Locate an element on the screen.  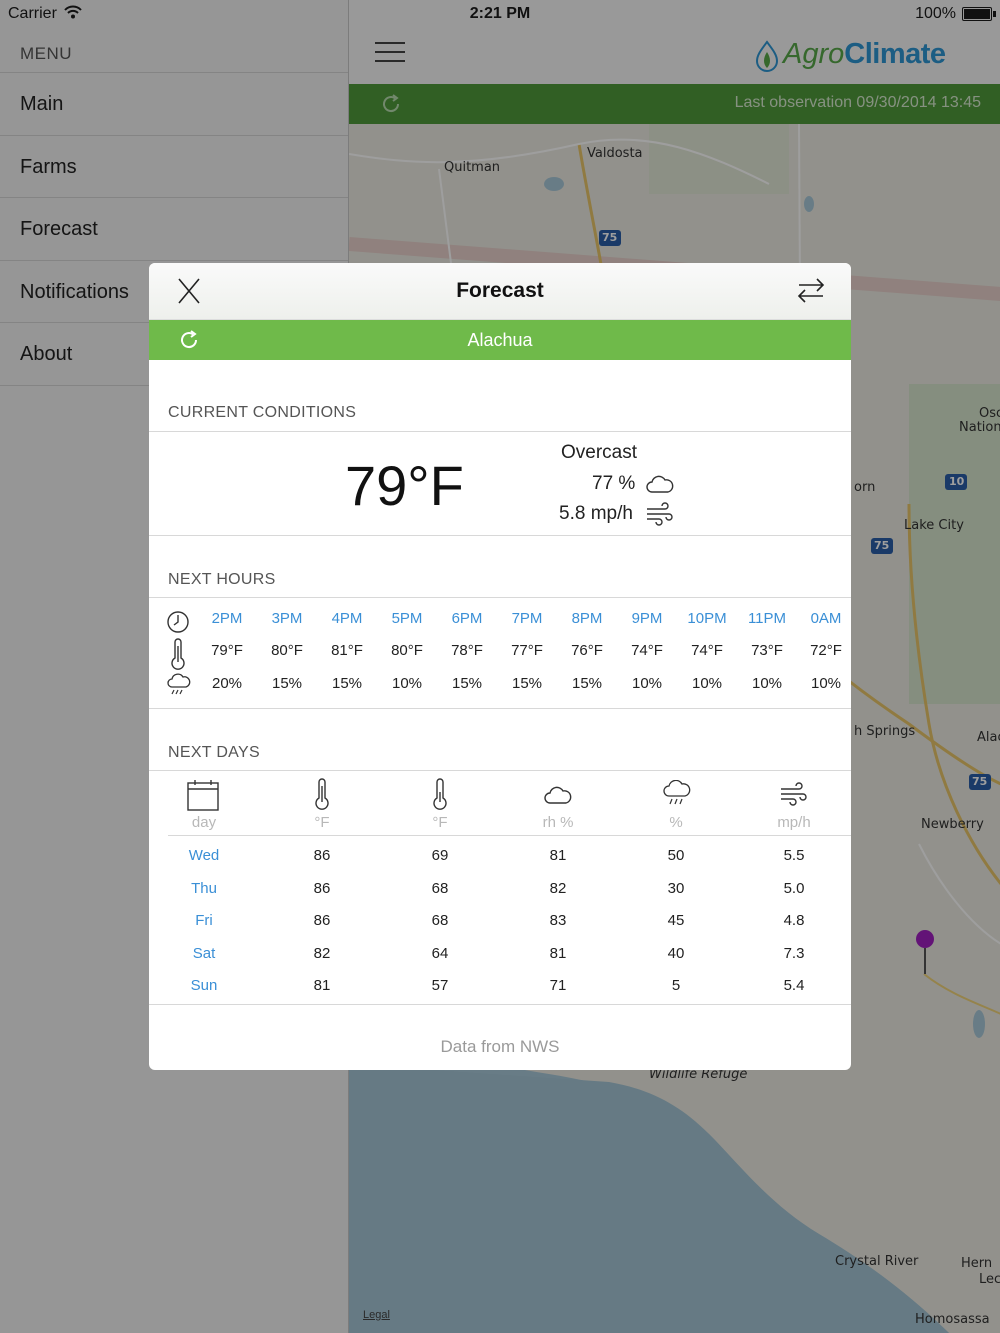
clock-time: 2:21 PM is located at coordinates (500, 13).